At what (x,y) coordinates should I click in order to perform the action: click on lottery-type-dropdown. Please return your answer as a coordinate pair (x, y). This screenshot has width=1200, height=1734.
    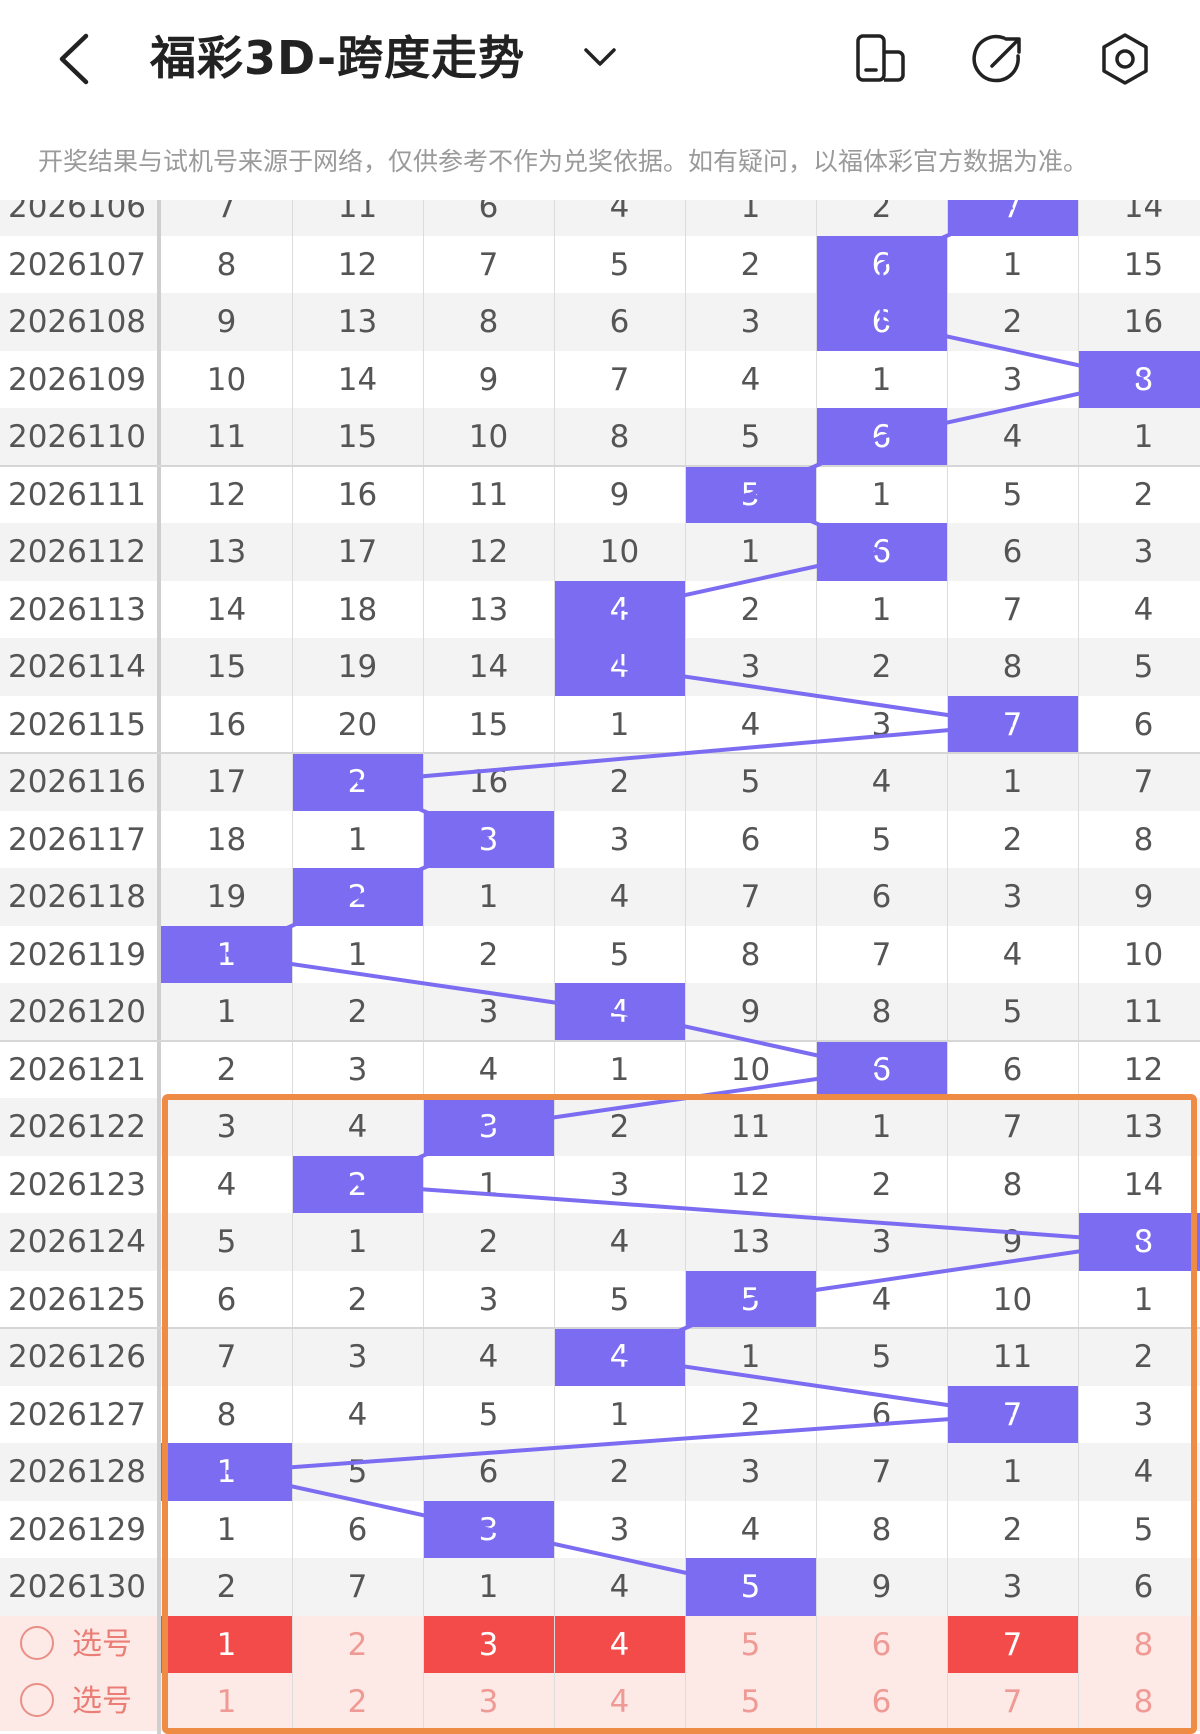
    Looking at the image, I should click on (600, 58).